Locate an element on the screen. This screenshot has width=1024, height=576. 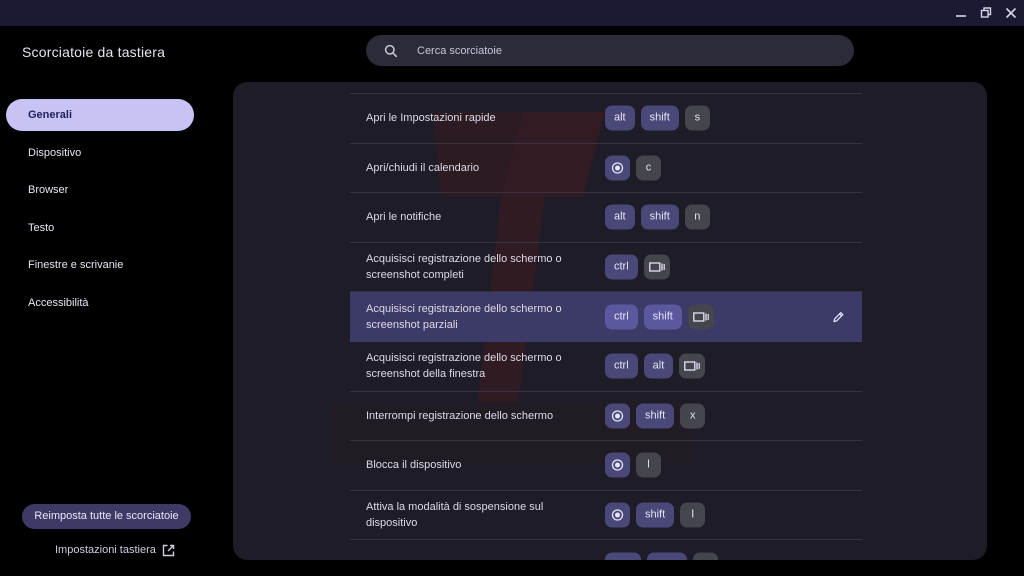
shortcut-keys is located at coordinates (661, 556).